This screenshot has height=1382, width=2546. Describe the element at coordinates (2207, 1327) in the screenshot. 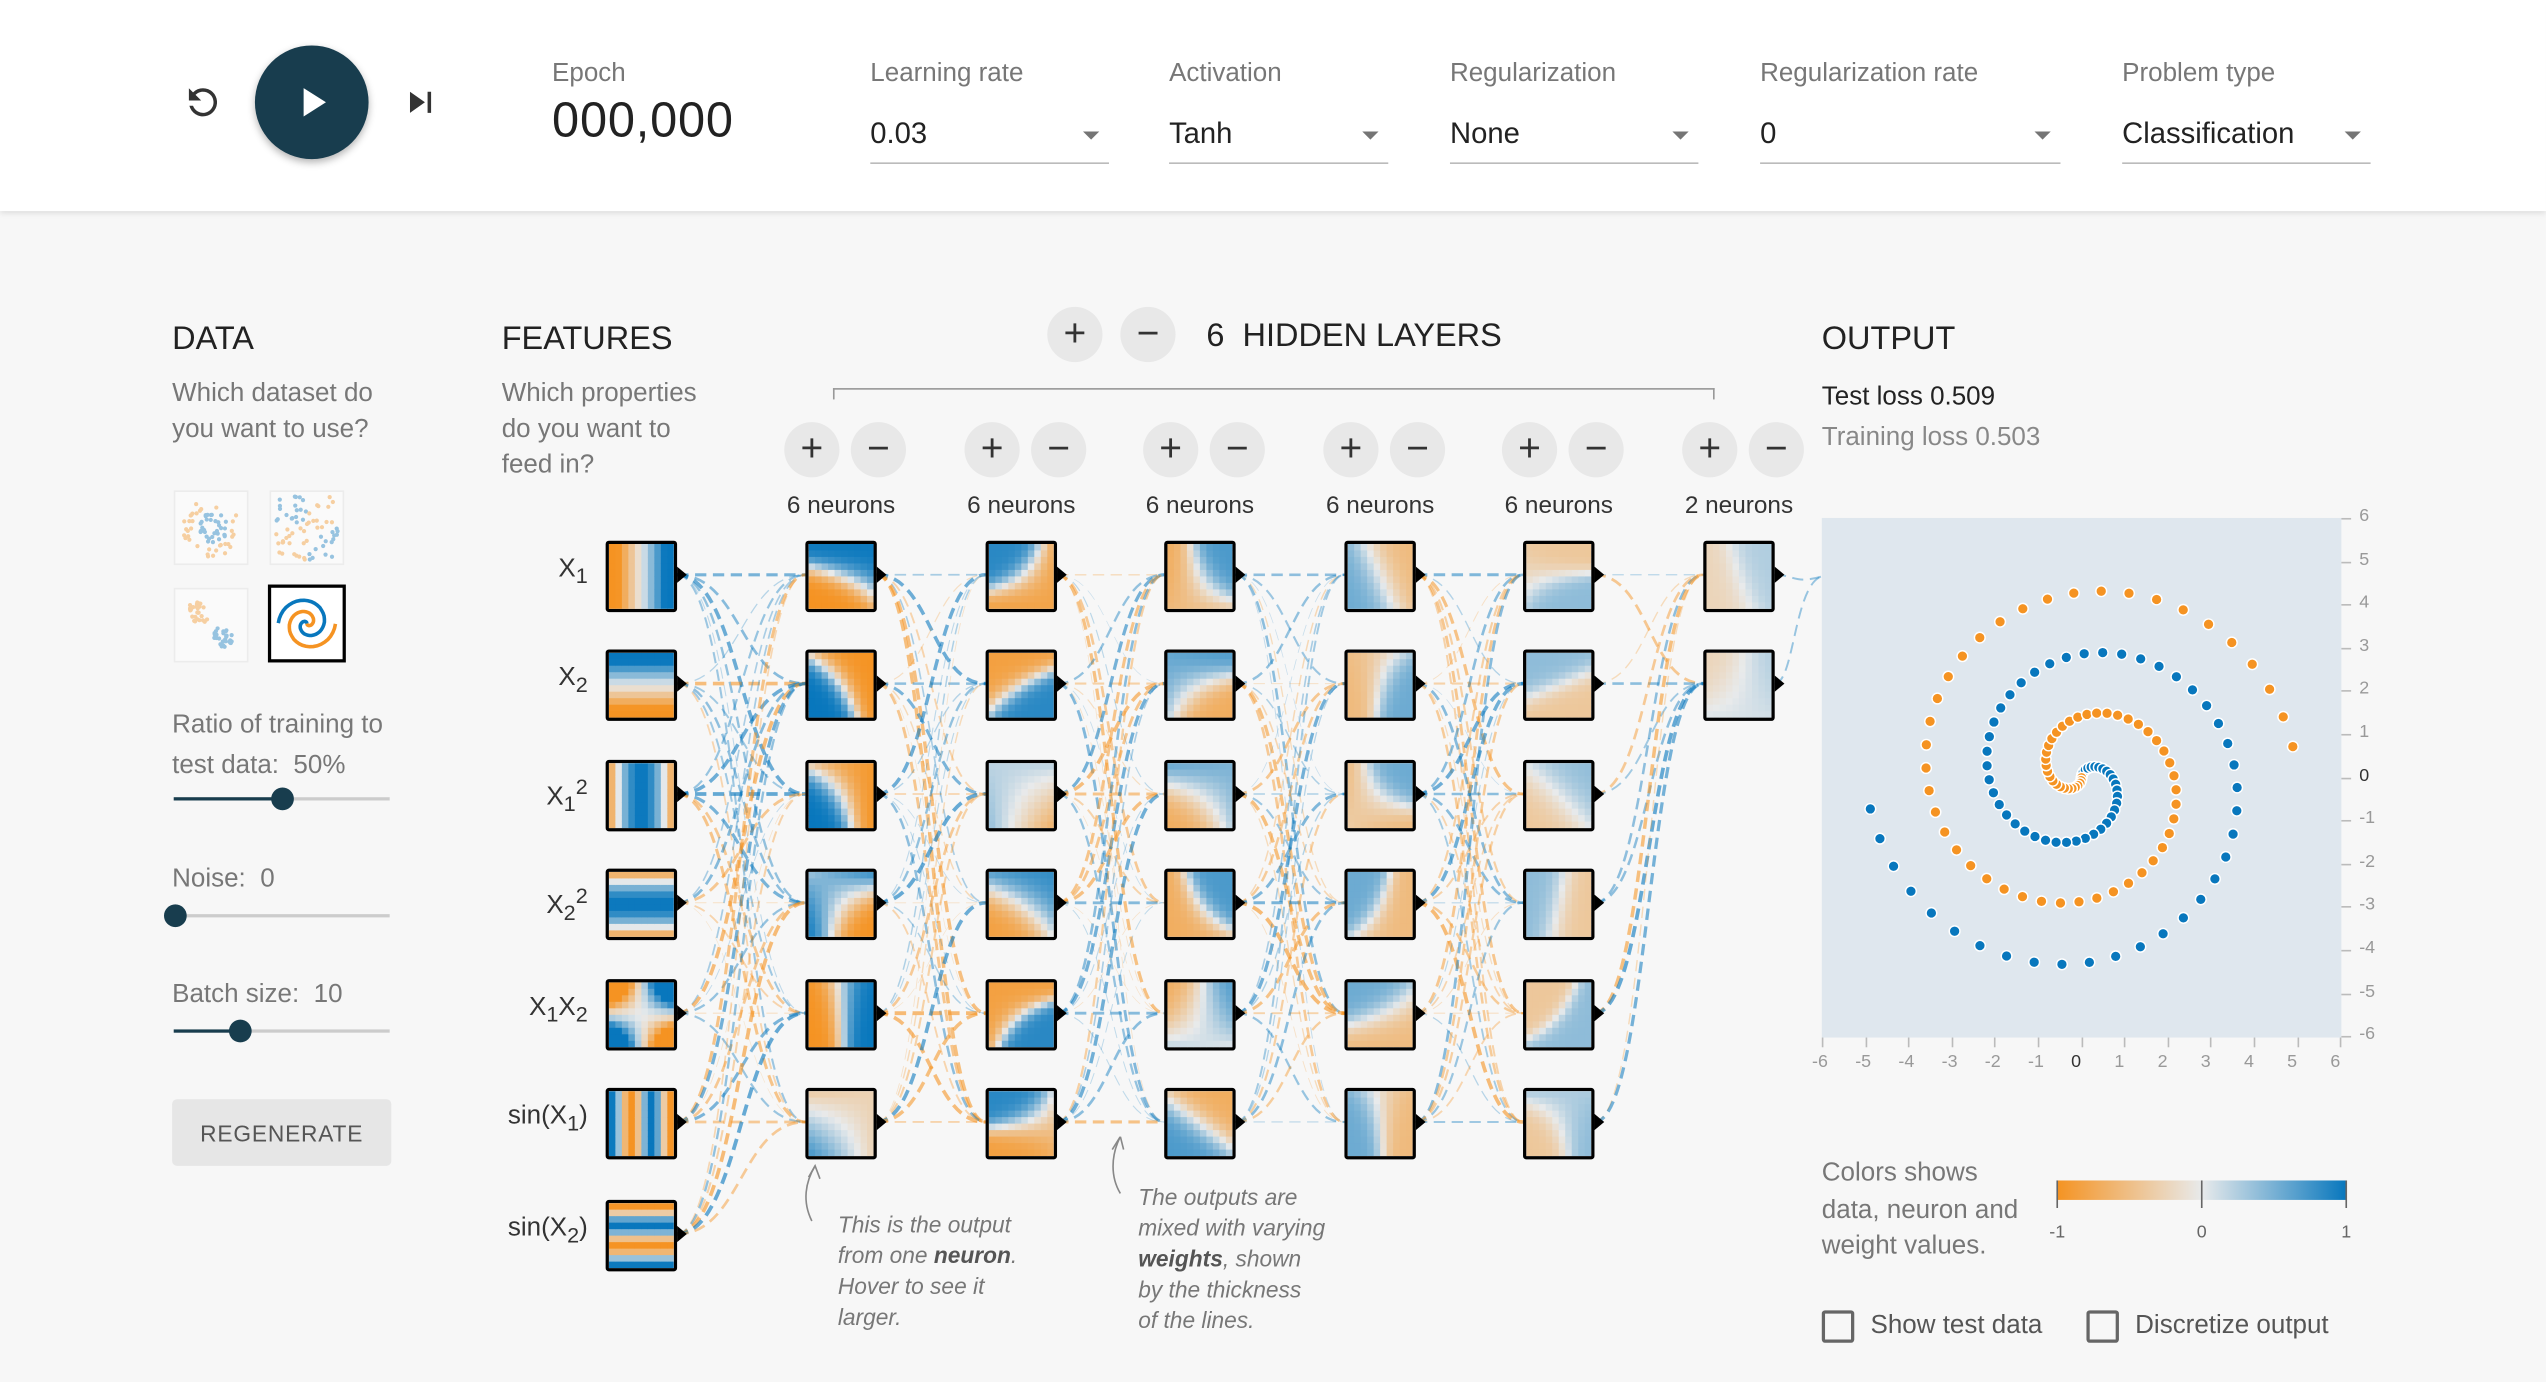

I see `discretize-output-checkbox: Discretize output` at that location.